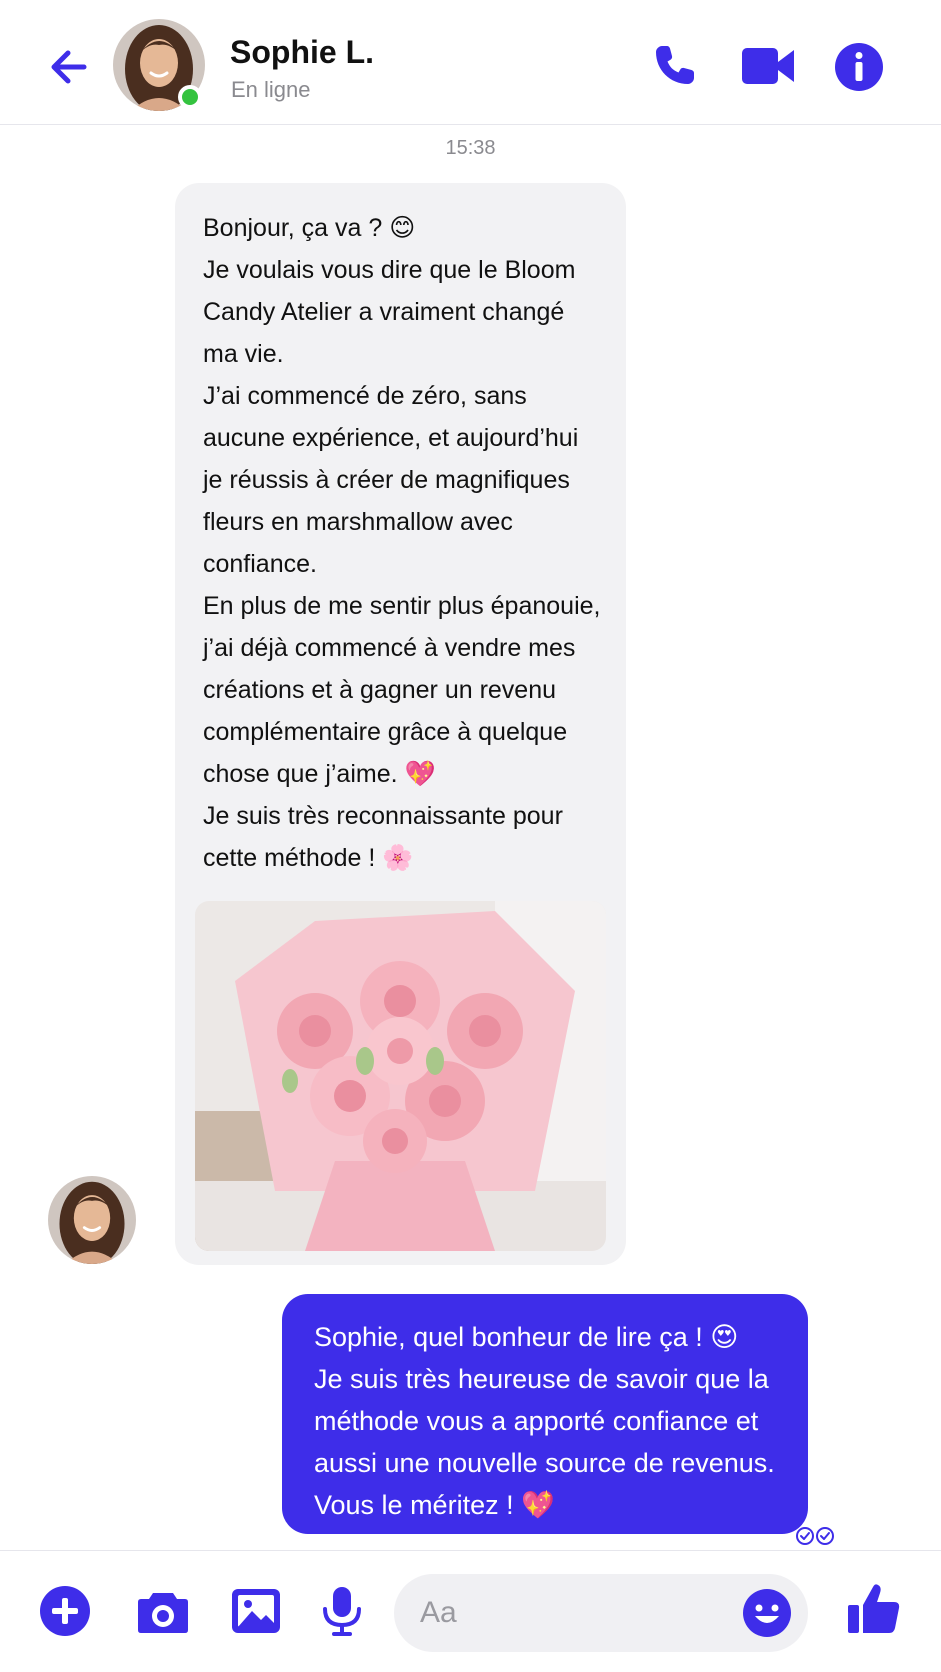  Describe the element at coordinates (470, 62) in the screenshot. I see `chat-header: Sophie L. En ligne` at that location.